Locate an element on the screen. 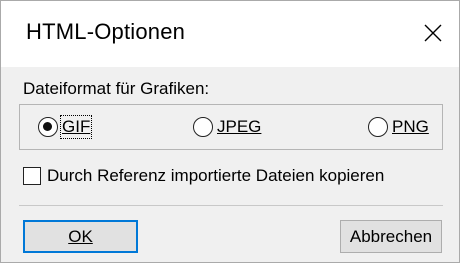 This screenshot has height=263, width=460. radio-gif: GIF is located at coordinates (65, 127).